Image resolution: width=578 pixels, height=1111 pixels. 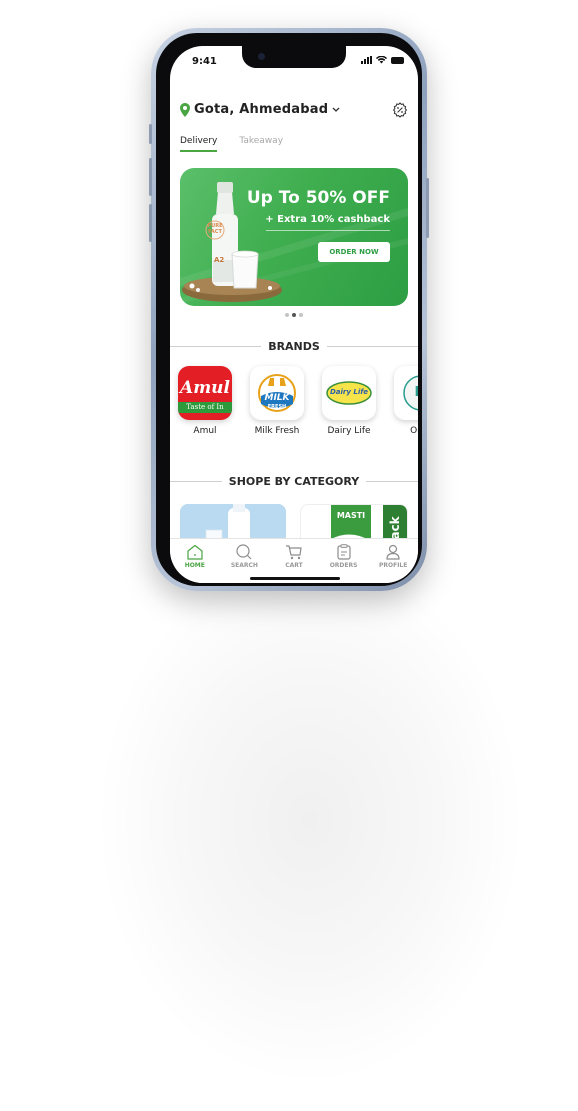 What do you see at coordinates (205, 431) in the screenshot?
I see `brand-label: Amul` at bounding box center [205, 431].